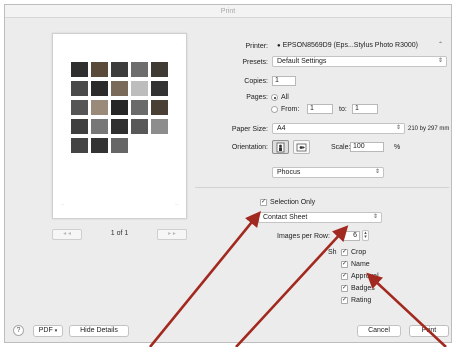 The image size is (456, 347). I want to click on arrow-to-images-per-row, so click(292, 286).